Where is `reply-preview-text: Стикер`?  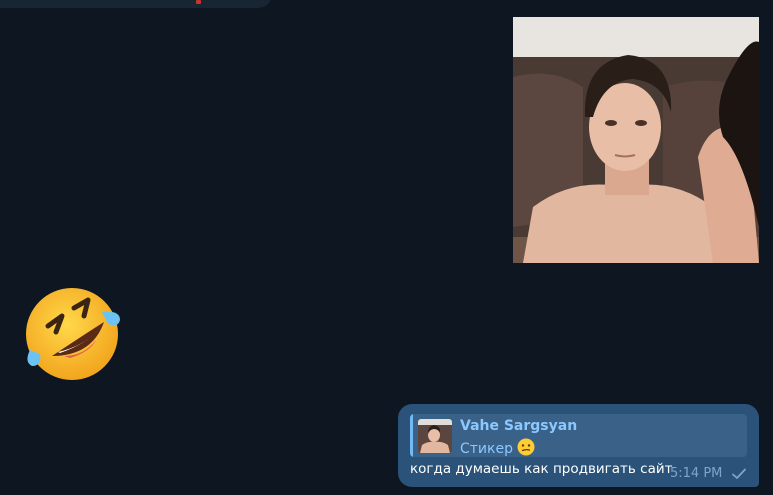
reply-preview-text: Стикер is located at coordinates (497, 447).